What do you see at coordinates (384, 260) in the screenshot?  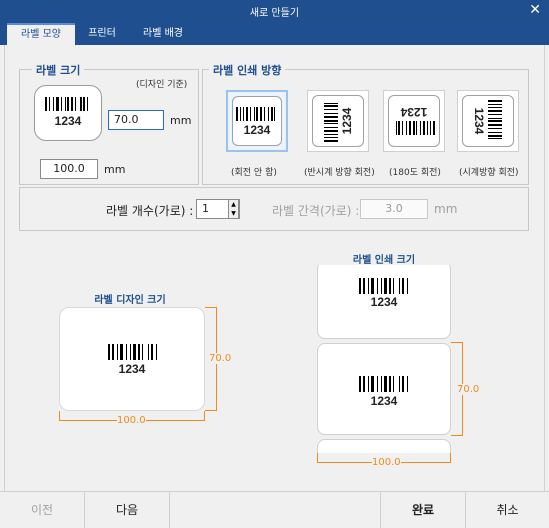 I see `print-size-caption: 라벨 인쇄 크기` at bounding box center [384, 260].